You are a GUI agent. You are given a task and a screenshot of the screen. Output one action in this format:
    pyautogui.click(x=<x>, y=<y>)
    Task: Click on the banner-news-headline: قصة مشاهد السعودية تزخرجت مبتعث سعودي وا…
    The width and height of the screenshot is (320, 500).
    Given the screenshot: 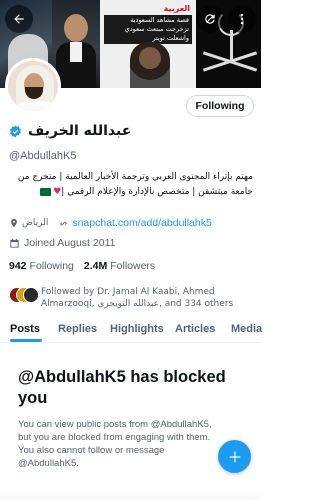 What is the action you would take?
    pyautogui.click(x=148, y=29)
    